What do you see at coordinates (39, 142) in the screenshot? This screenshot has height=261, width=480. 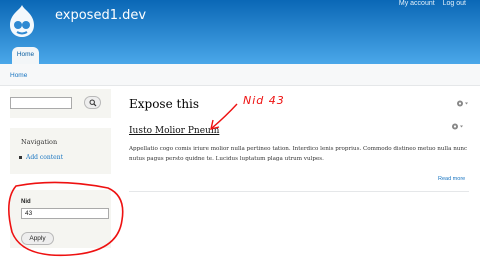 I see `navigation-title: Navigation` at bounding box center [39, 142].